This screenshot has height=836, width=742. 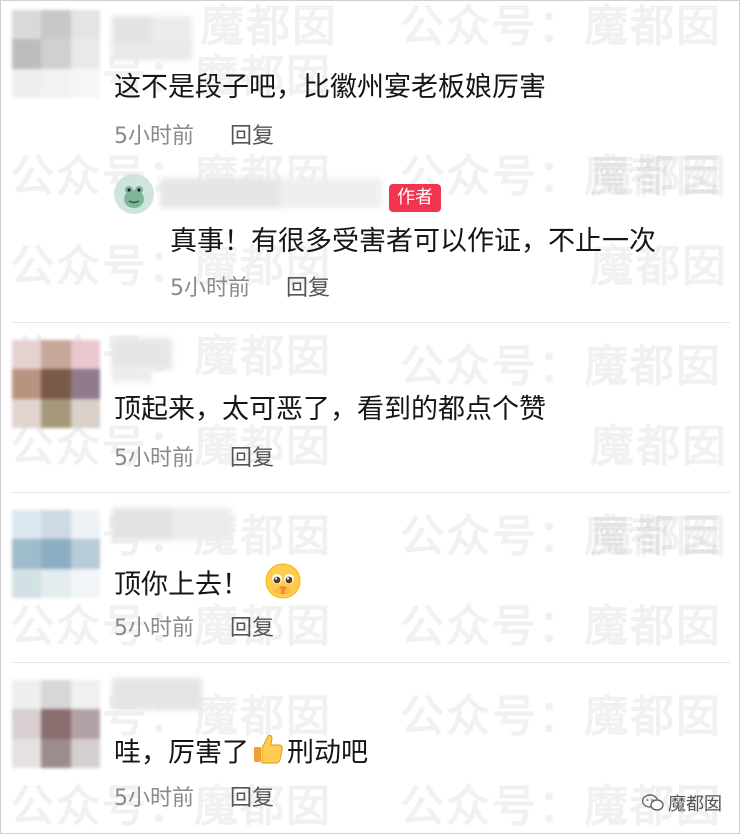 What do you see at coordinates (181, 753) in the screenshot?
I see `comment-text-body: 哇，厉害了` at bounding box center [181, 753].